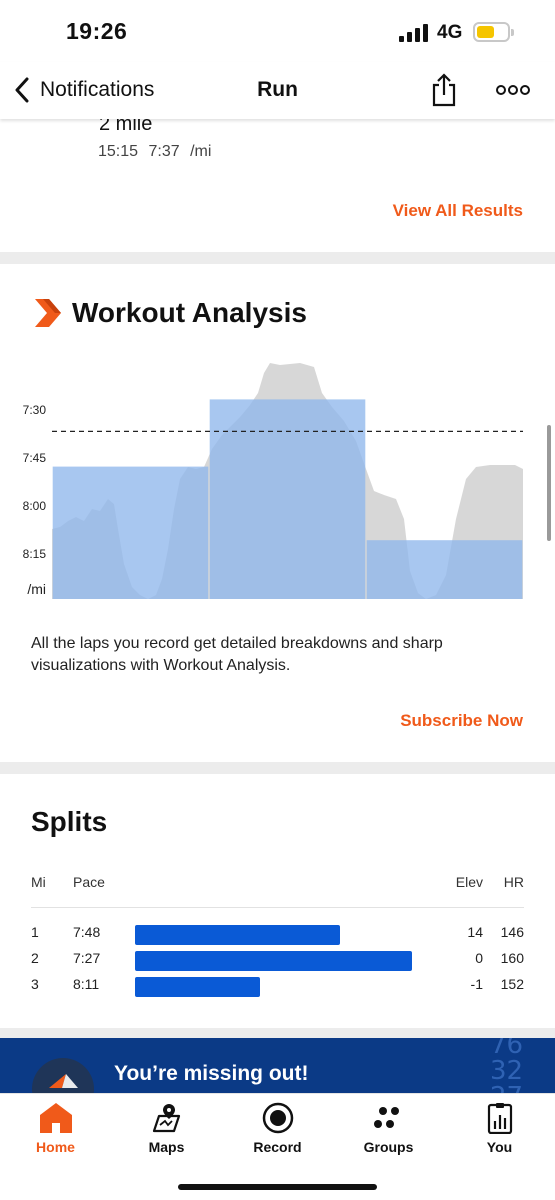  Describe the element at coordinates (414, 33) in the screenshot. I see `signal-icon` at that location.